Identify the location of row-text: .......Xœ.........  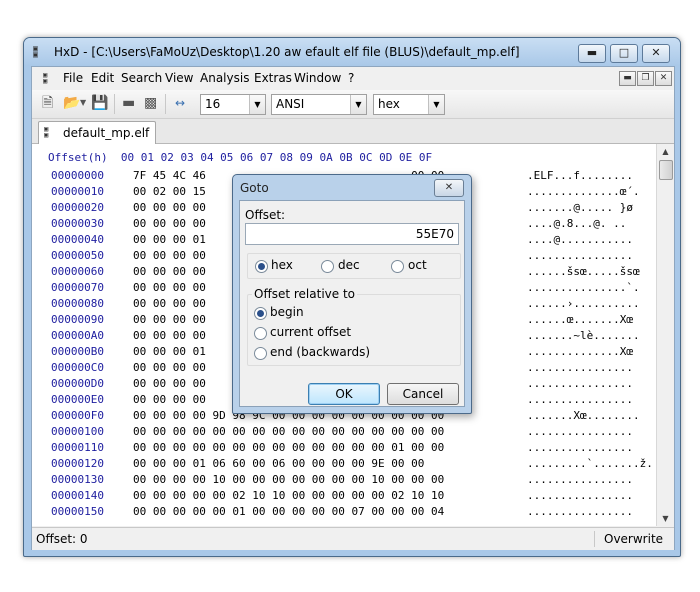
(583, 415).